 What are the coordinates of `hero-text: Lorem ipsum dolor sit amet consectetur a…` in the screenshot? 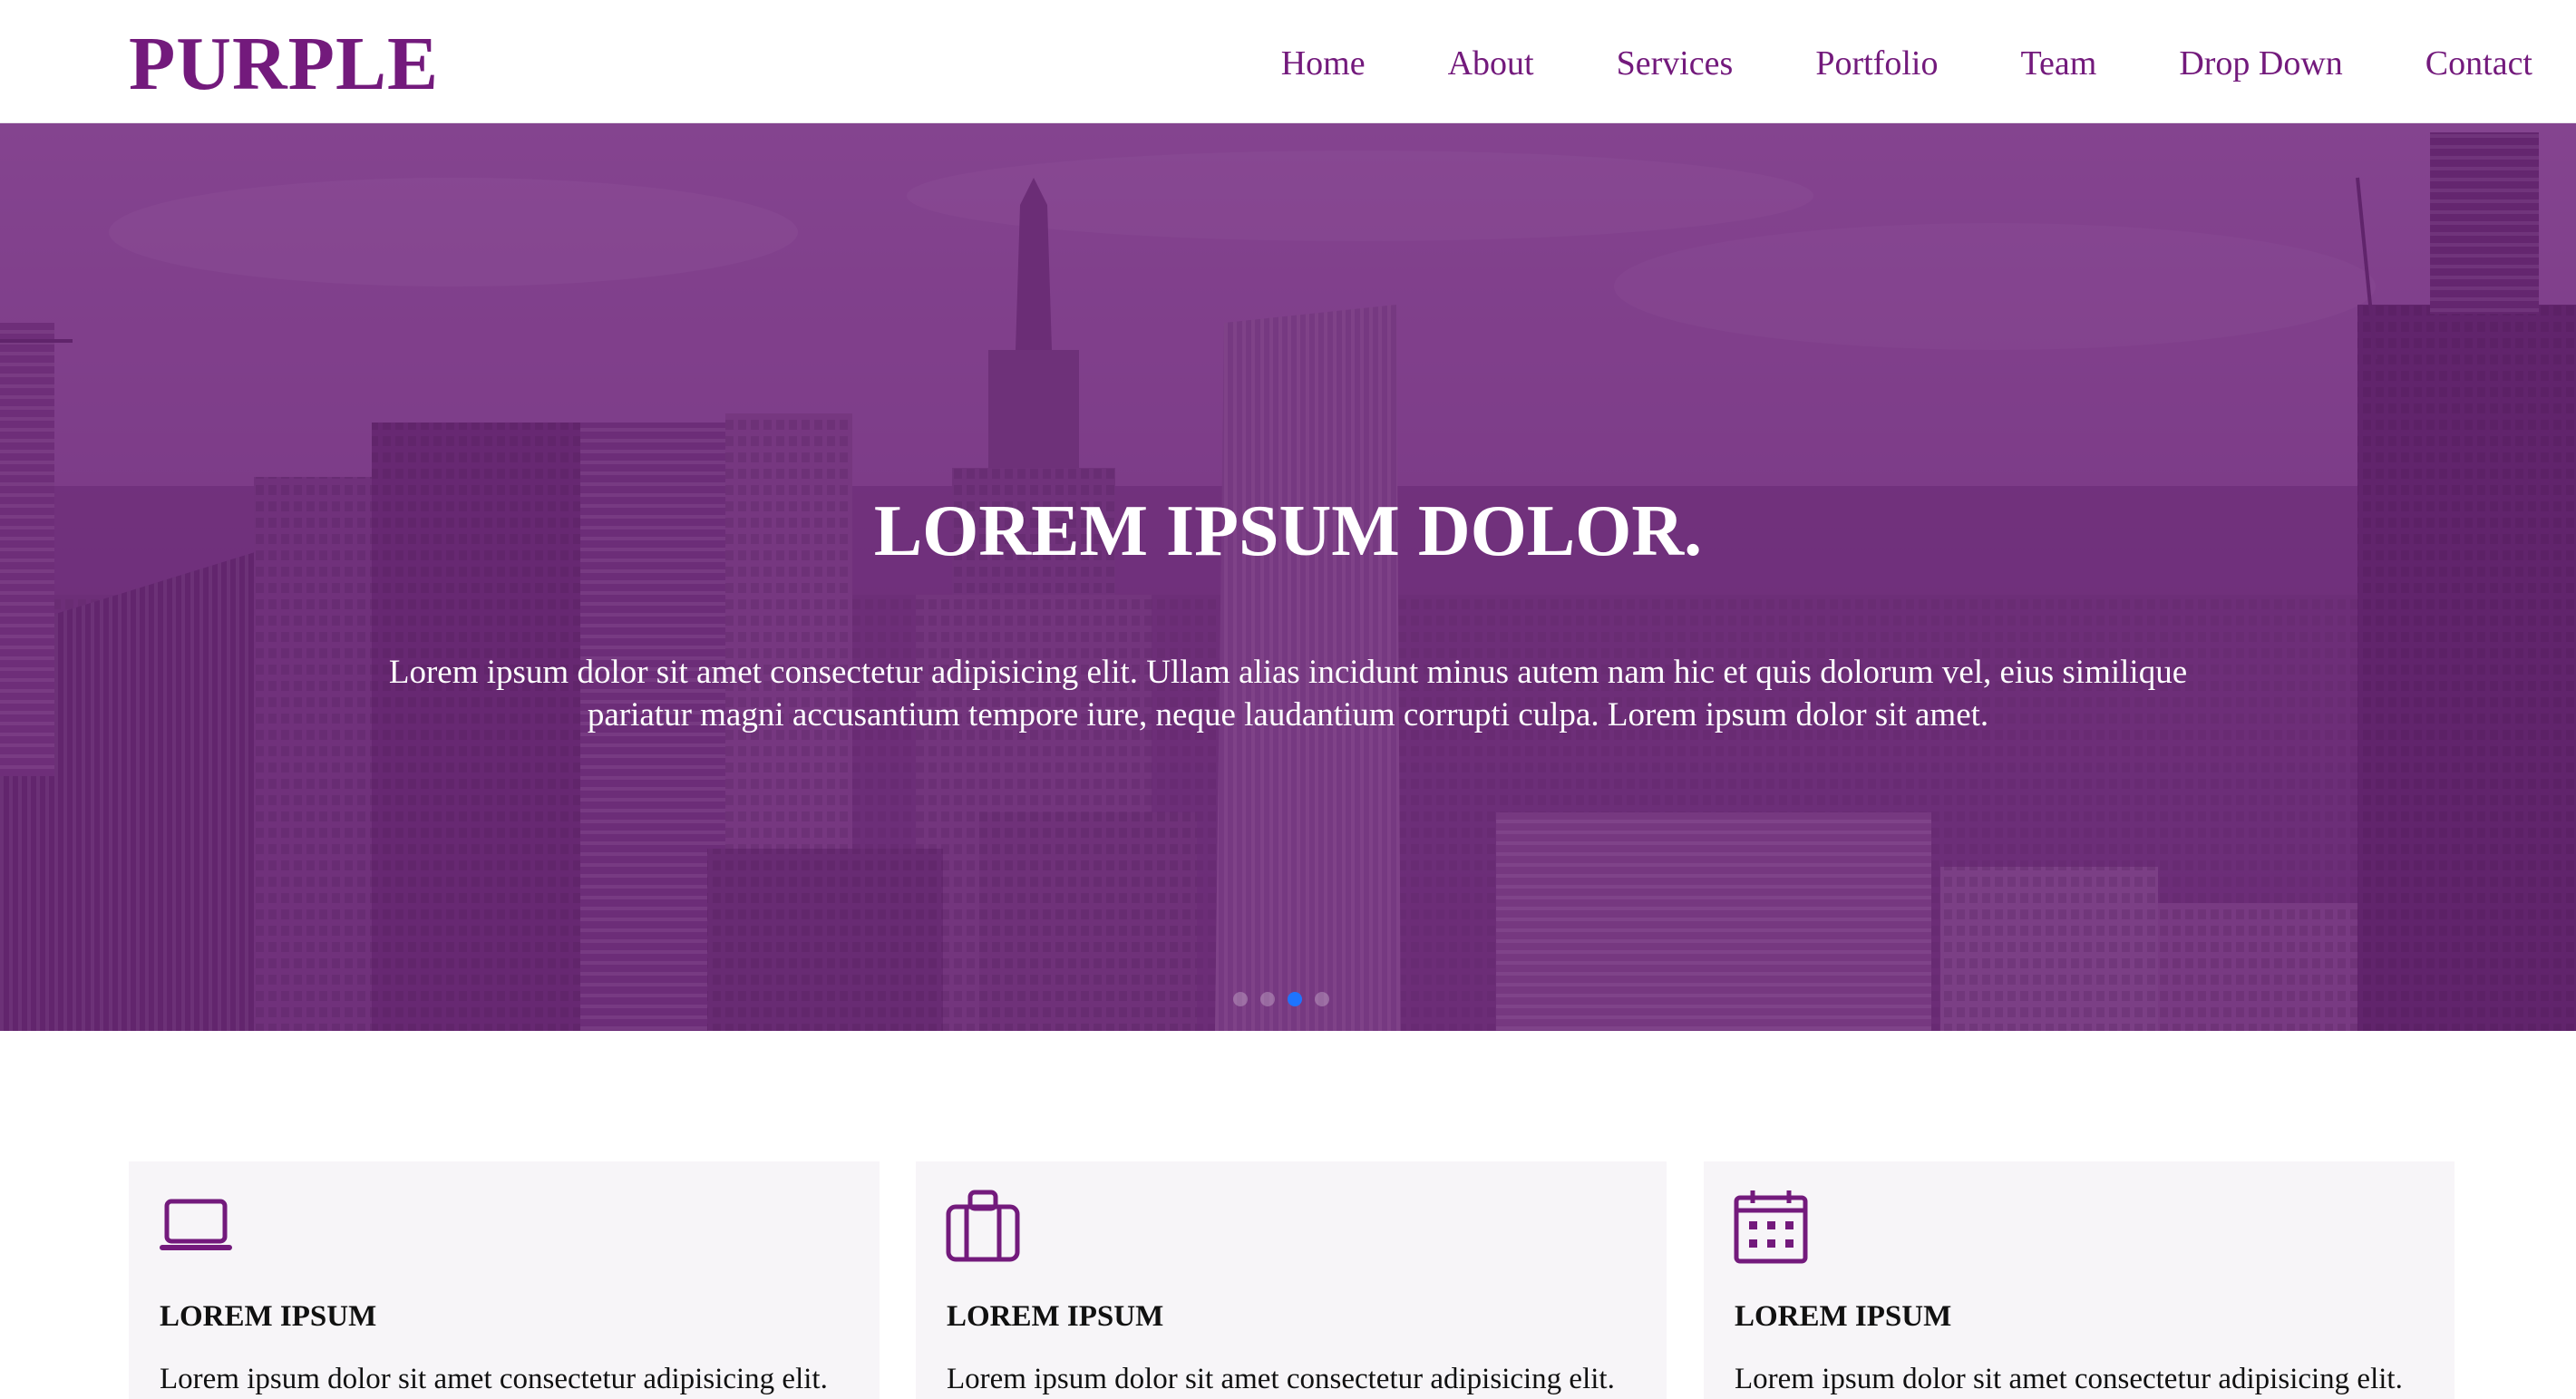 It's located at (1288, 694).